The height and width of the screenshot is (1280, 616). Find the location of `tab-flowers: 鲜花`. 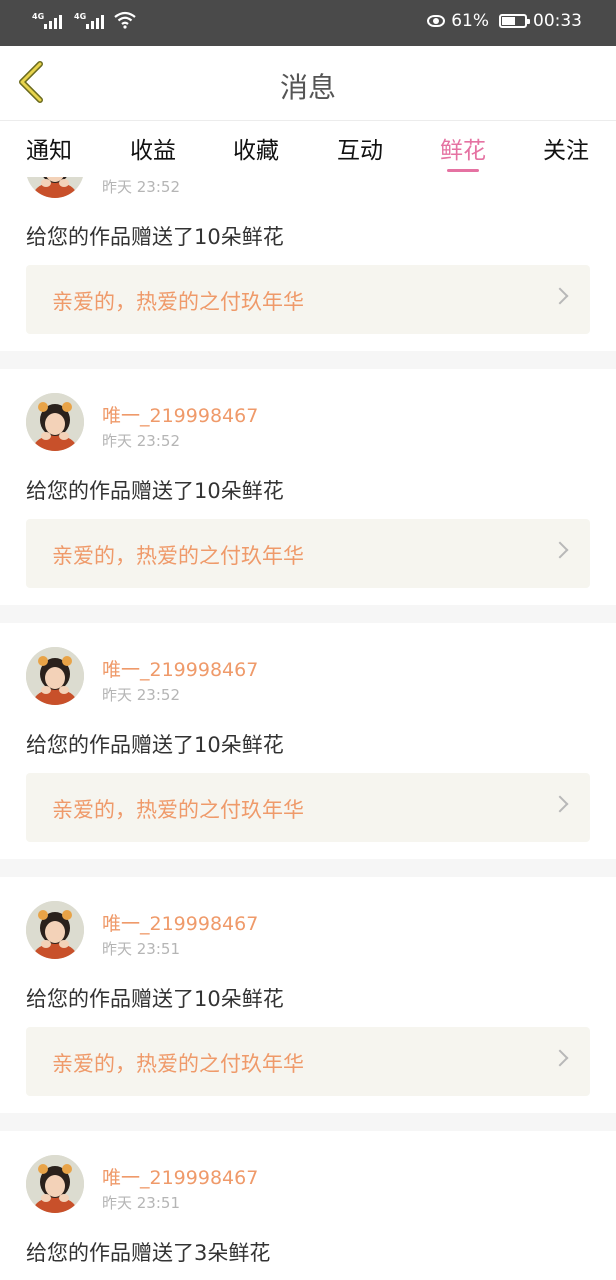

tab-flowers: 鲜花 is located at coordinates (463, 148).